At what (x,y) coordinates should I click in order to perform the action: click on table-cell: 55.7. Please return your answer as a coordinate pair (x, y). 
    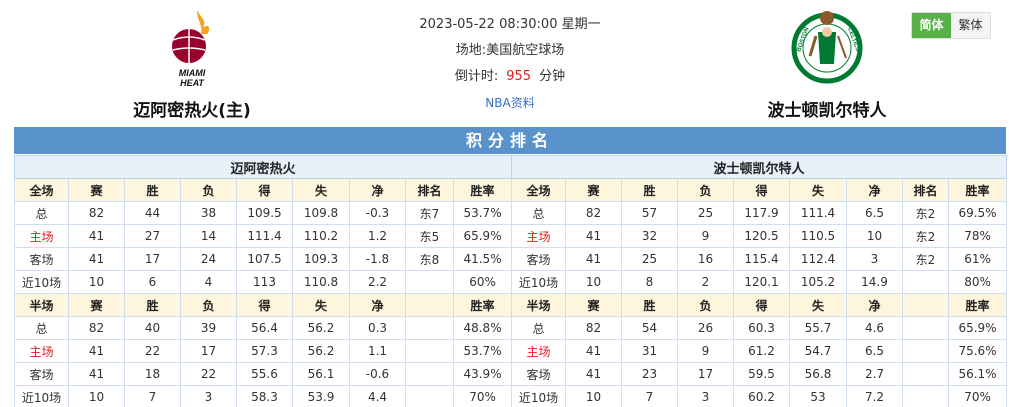
    Looking at the image, I should click on (818, 328).